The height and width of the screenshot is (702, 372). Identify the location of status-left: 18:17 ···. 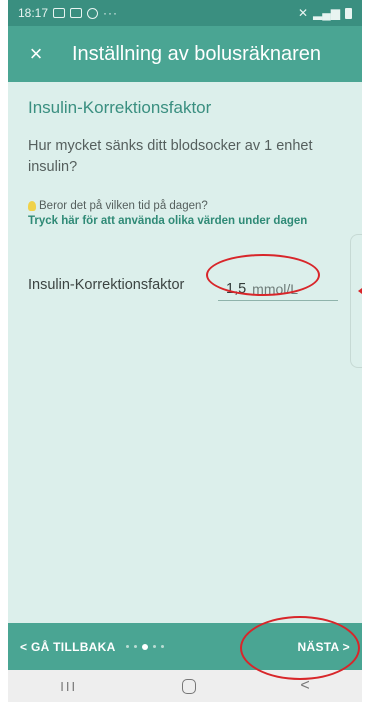
(68, 13).